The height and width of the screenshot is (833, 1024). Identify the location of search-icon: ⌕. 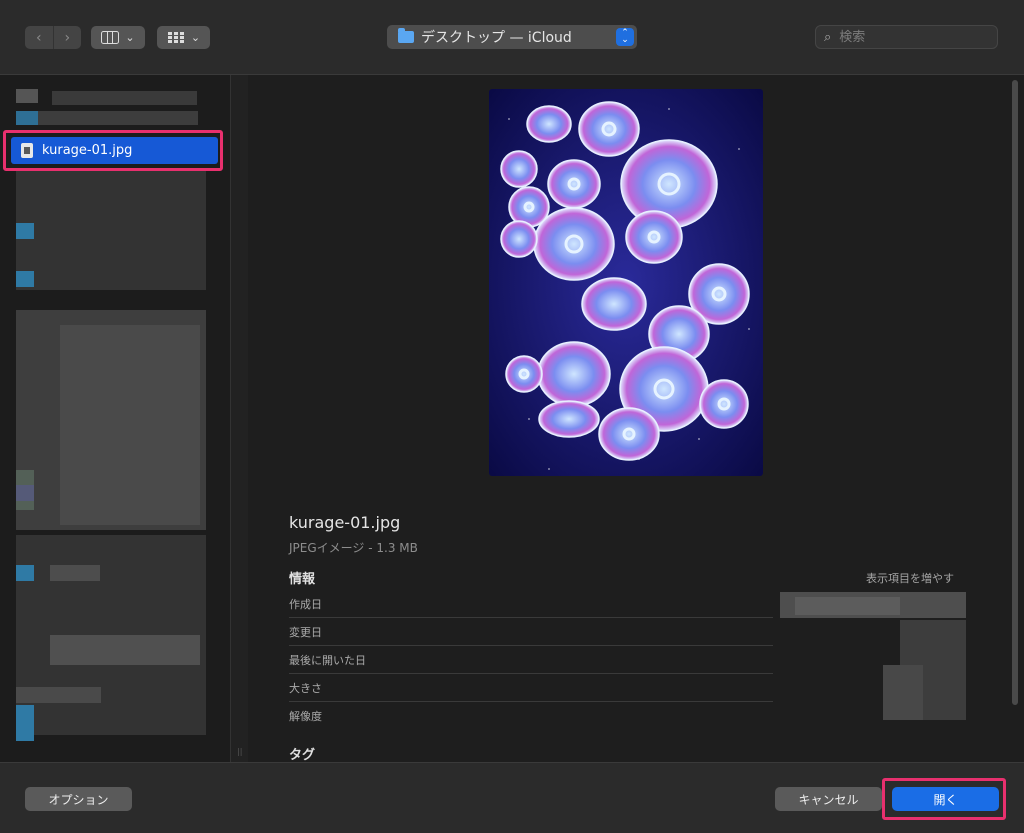
(828, 37).